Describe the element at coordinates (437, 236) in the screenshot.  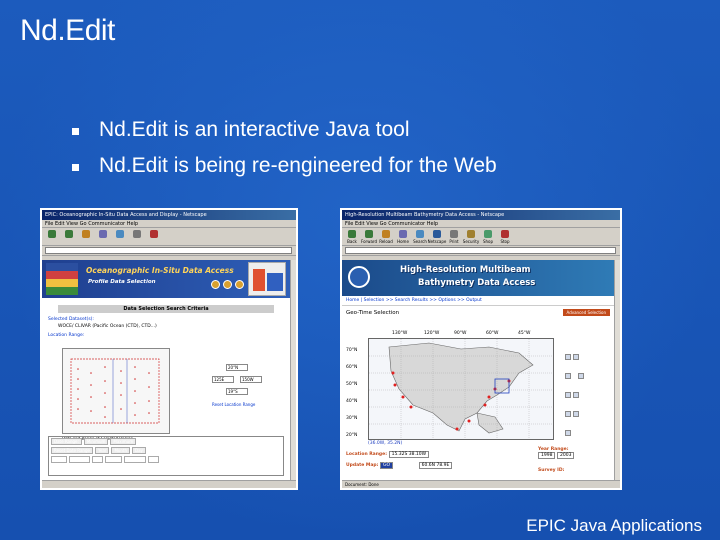
I see `netscape-button: Netscape` at that location.